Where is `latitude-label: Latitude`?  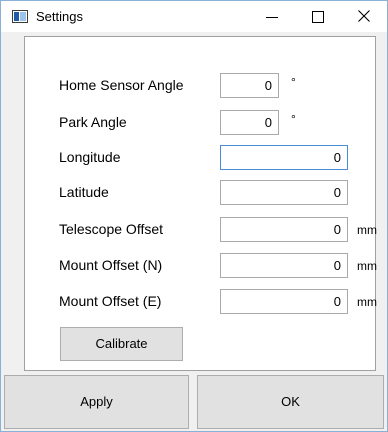
latitude-label: Latitude is located at coordinates (84, 192).